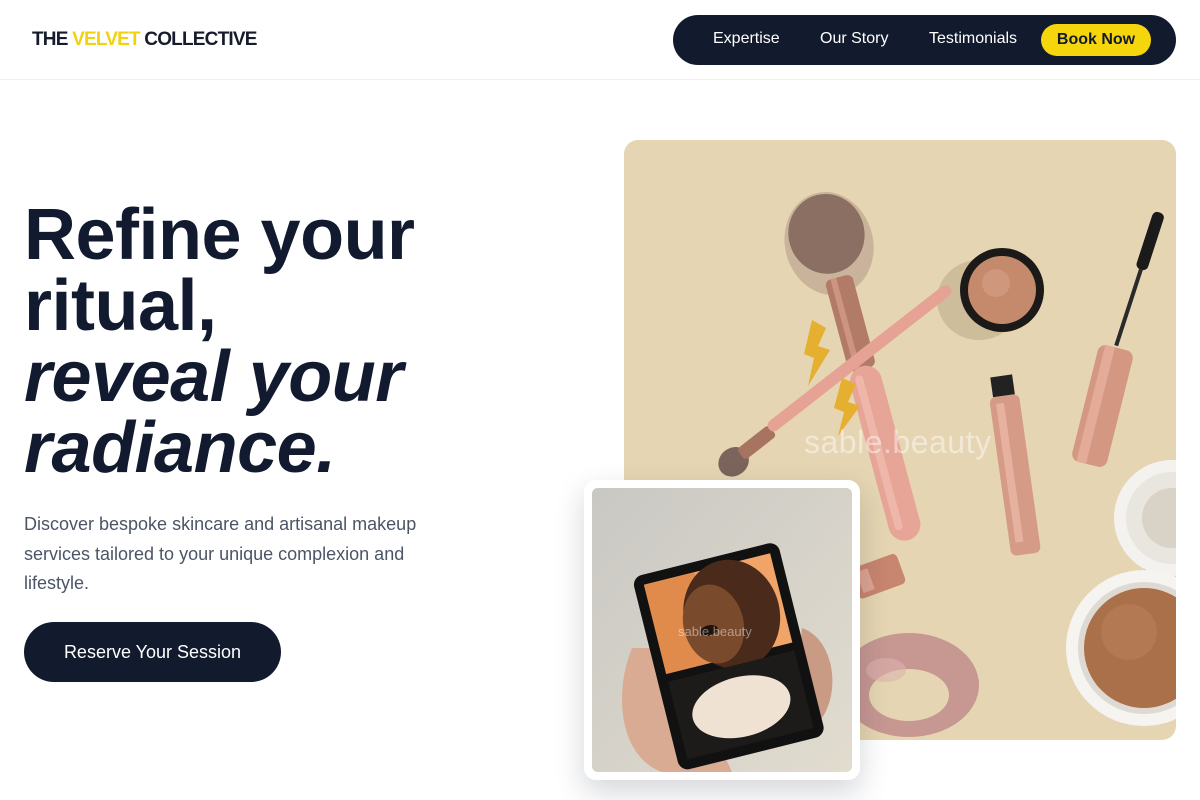  I want to click on nav-link-our-story: Our Story, so click(854, 39).